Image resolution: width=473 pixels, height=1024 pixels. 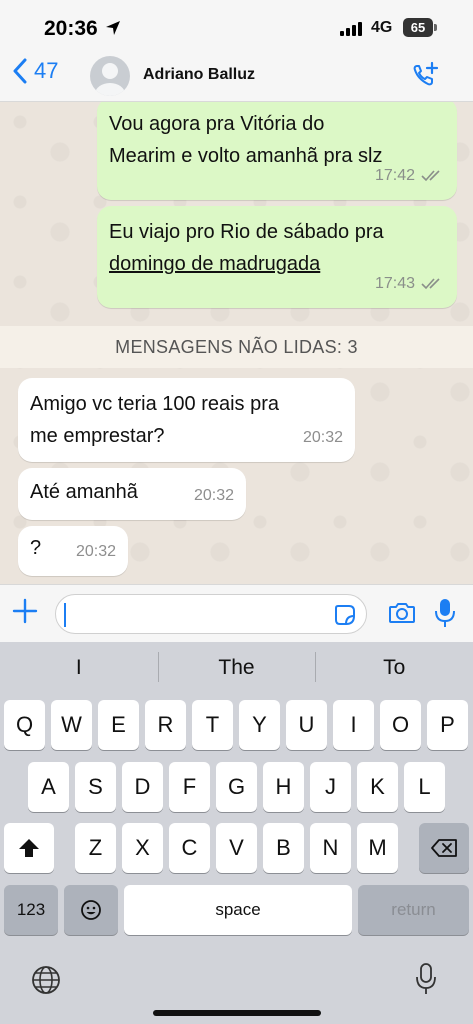 I want to click on message-meta: 17:43, so click(x=410, y=284).